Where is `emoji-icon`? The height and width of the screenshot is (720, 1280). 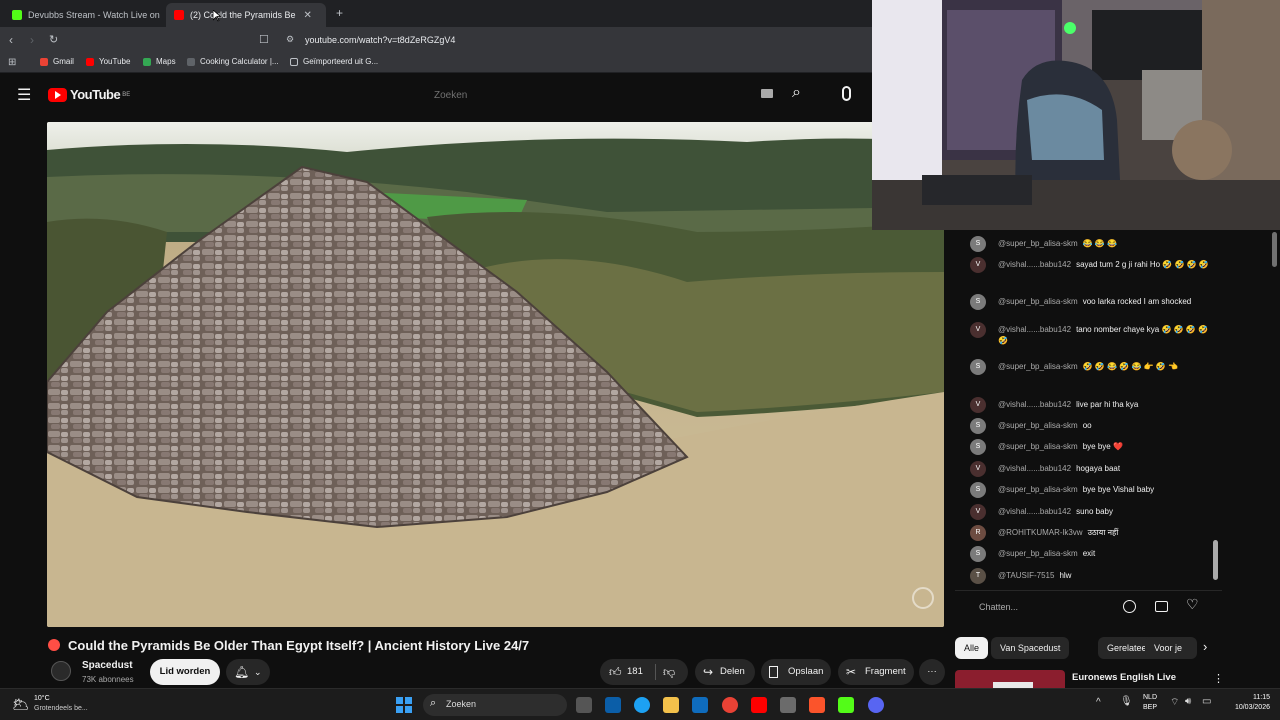
emoji-icon is located at coordinates (1129, 606).